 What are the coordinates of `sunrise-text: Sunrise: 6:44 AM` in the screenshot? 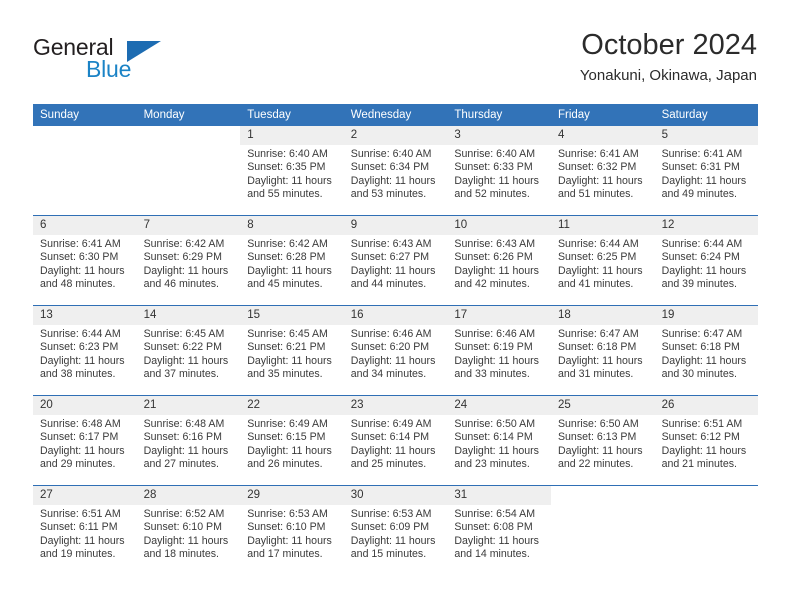 It's located at (702, 244).